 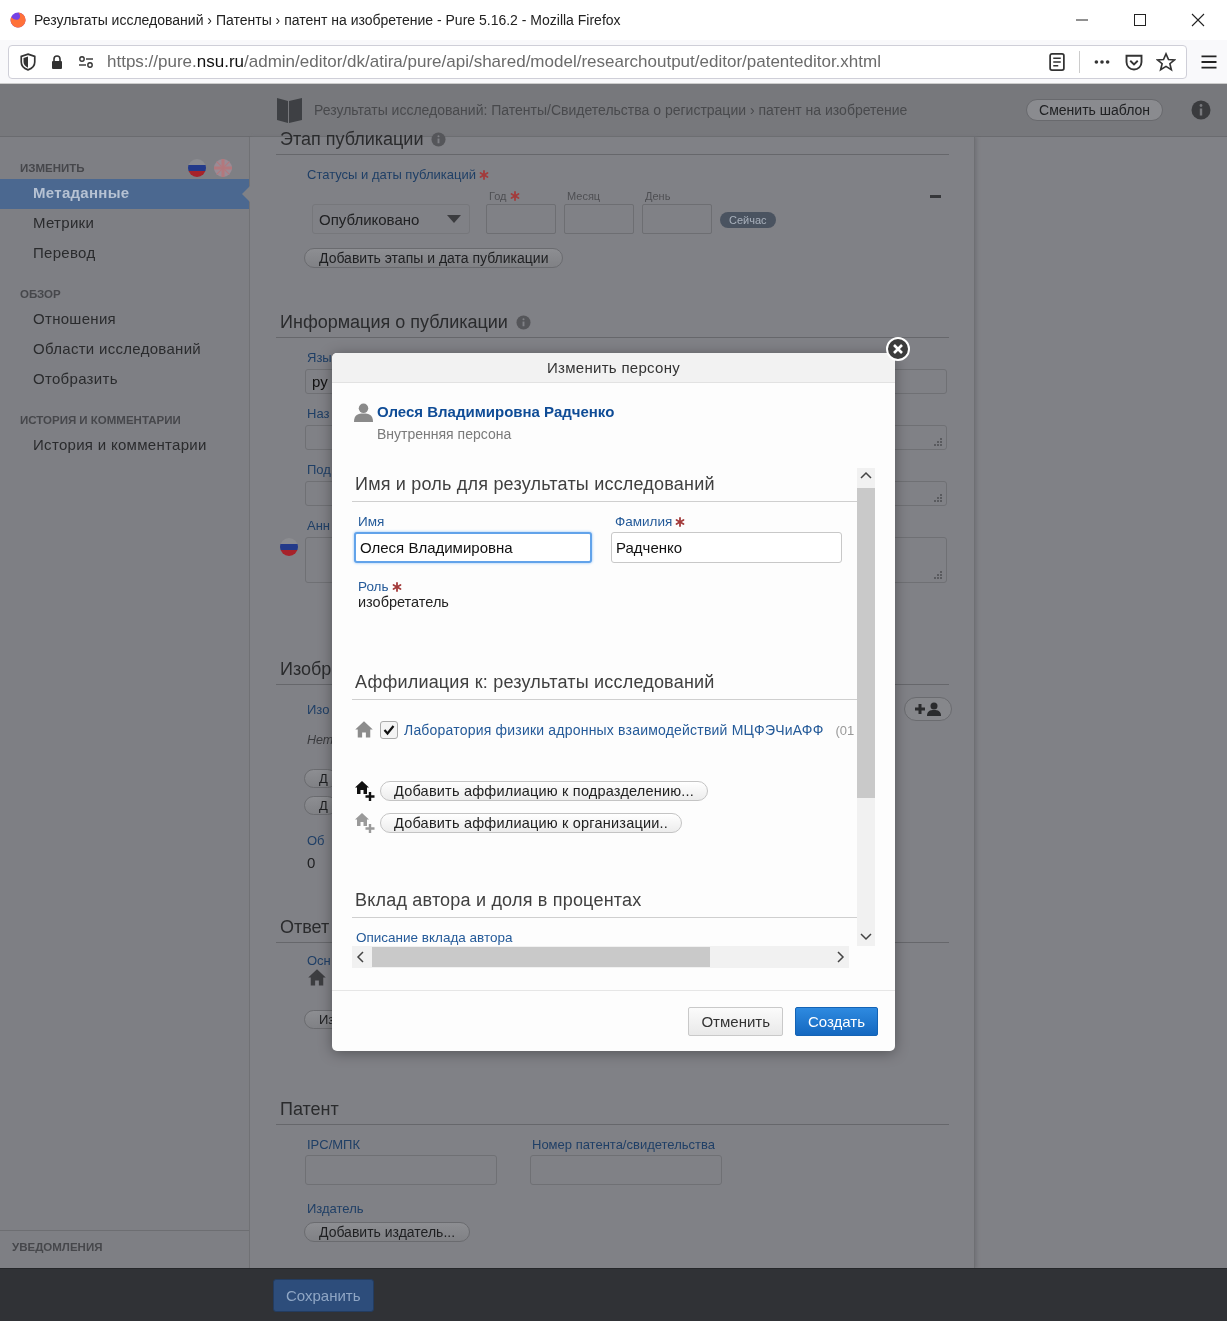 What do you see at coordinates (124, 380) in the screenshot?
I see `sidebar-item: Отобразить` at bounding box center [124, 380].